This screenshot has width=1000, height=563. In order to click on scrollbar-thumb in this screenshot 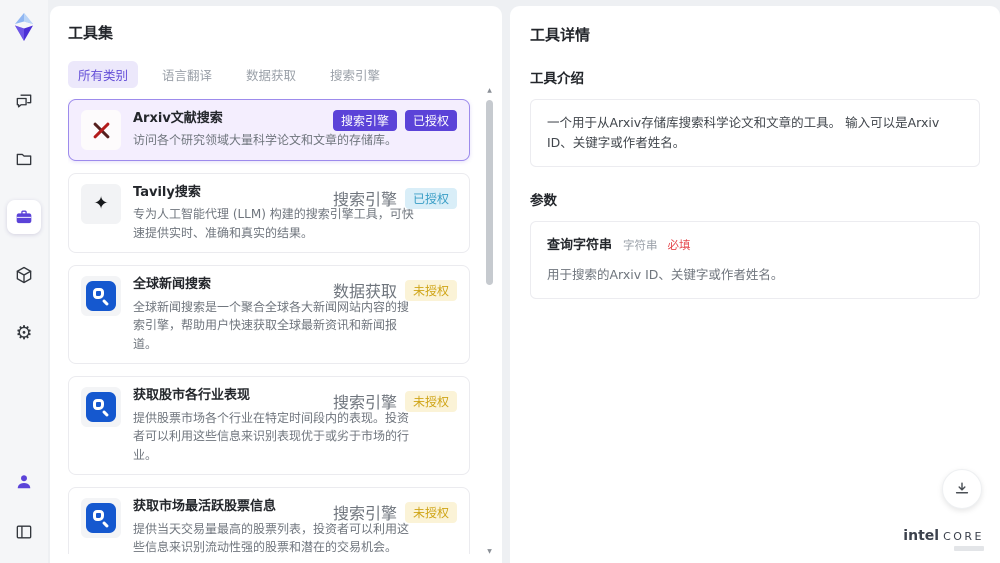, I will do `click(489, 192)`.